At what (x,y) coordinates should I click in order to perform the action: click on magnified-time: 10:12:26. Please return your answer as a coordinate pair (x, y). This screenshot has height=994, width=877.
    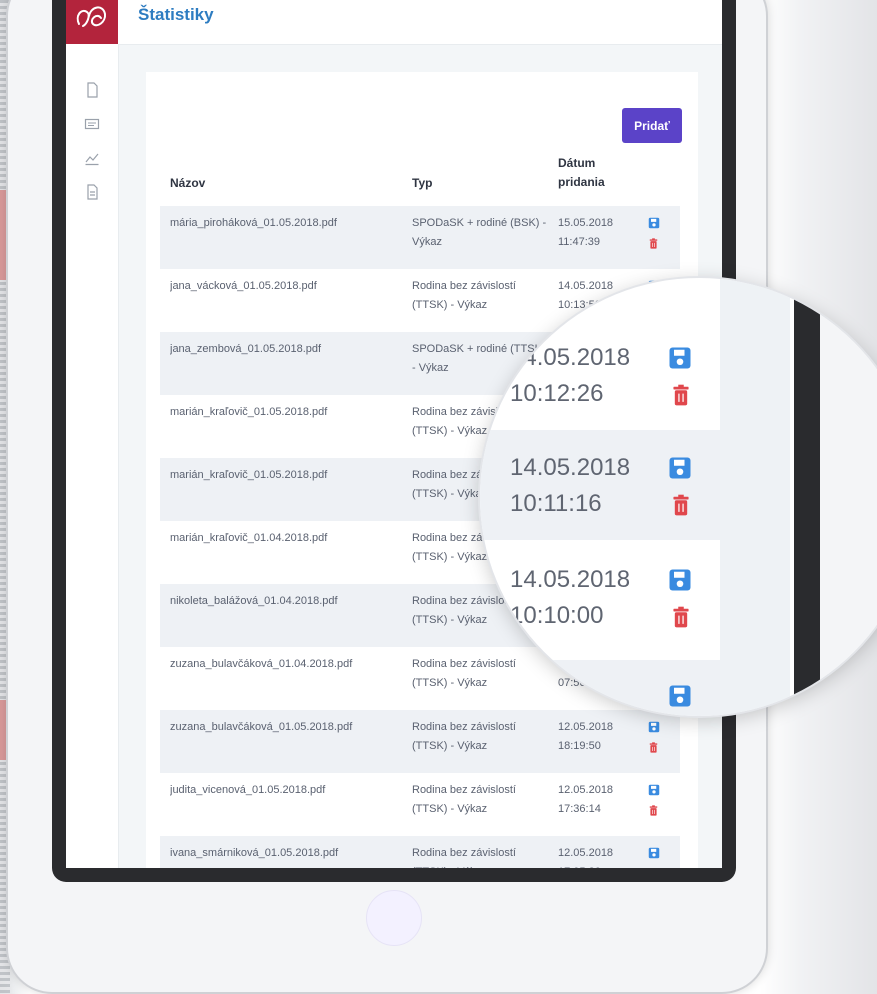
    Looking at the image, I should click on (557, 393).